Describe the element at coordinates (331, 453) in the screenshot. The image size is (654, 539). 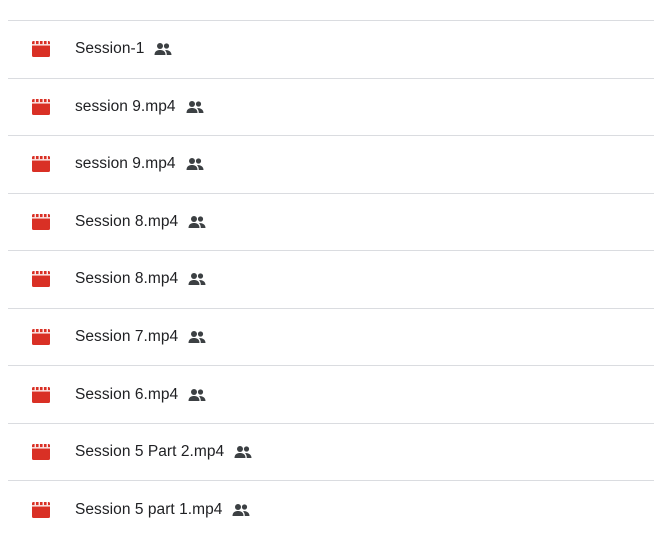
I see `file-row: Session 5 Part 2.mp4` at that location.